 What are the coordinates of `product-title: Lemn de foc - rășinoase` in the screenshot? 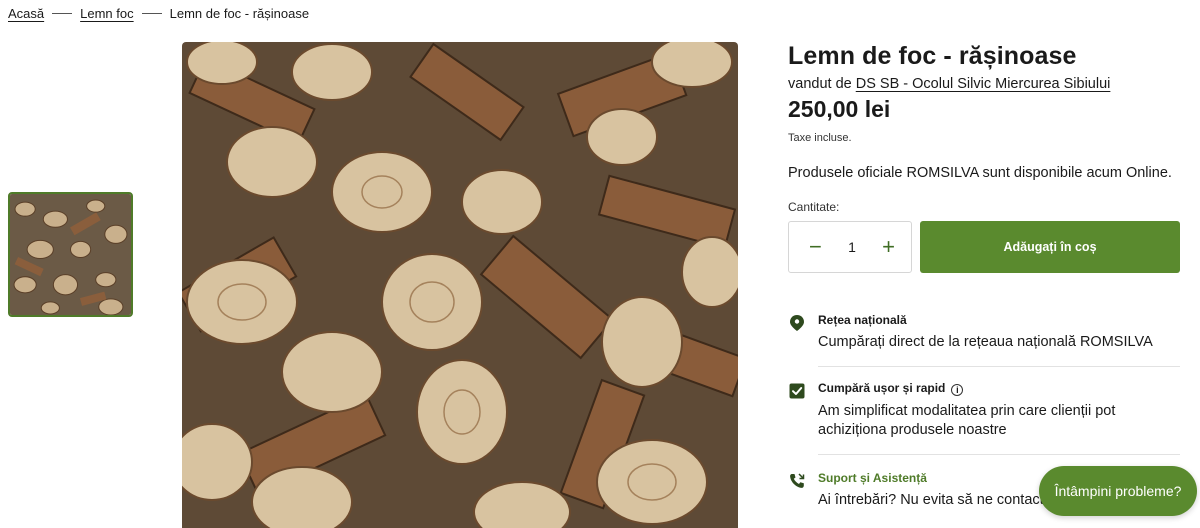 It's located at (932, 56).